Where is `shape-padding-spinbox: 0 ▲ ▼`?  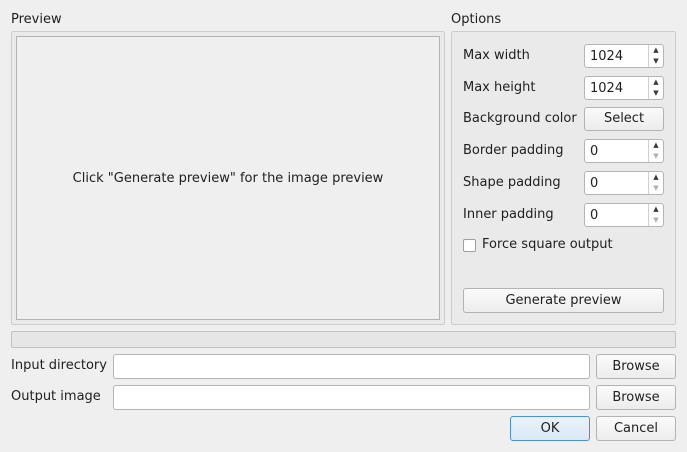 shape-padding-spinbox: 0 ▲ ▼ is located at coordinates (624, 183).